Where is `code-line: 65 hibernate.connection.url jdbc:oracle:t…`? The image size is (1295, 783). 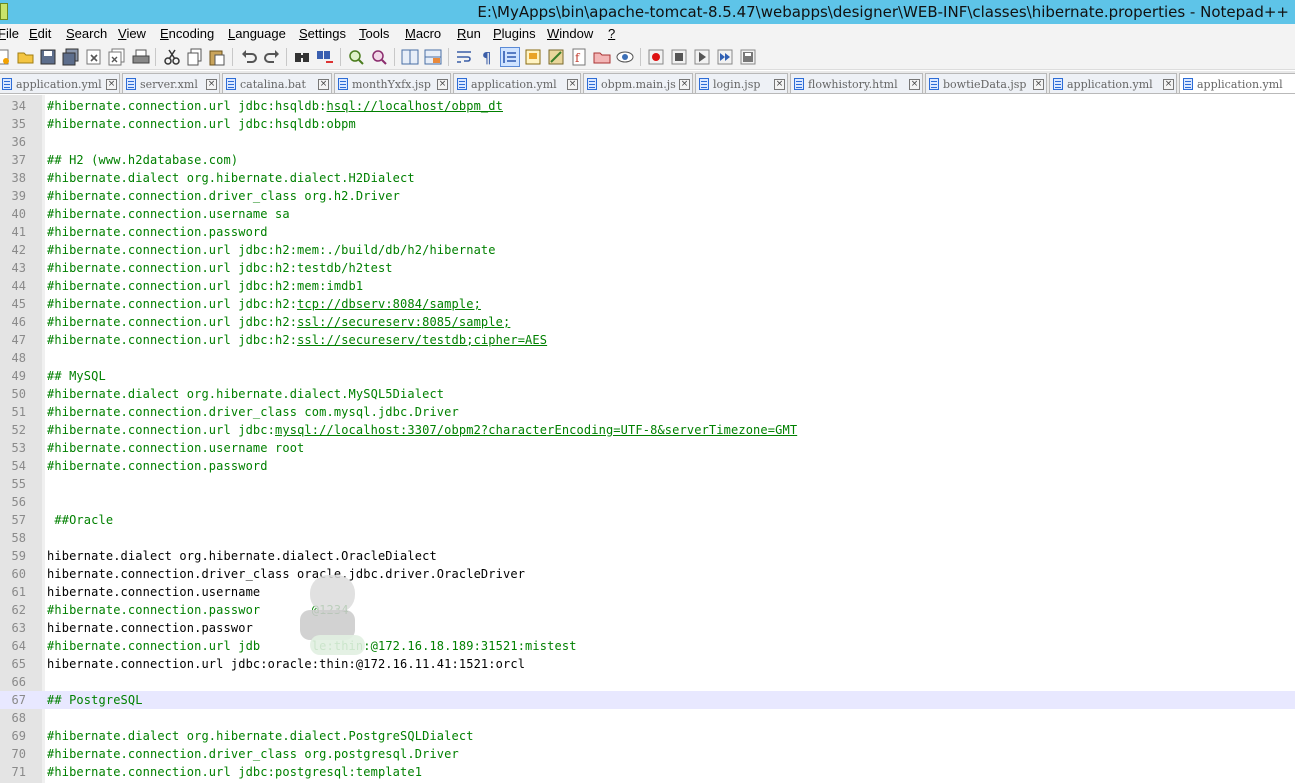
code-line: 65 hibernate.connection.url jdbc:oracle:t… is located at coordinates (647, 664).